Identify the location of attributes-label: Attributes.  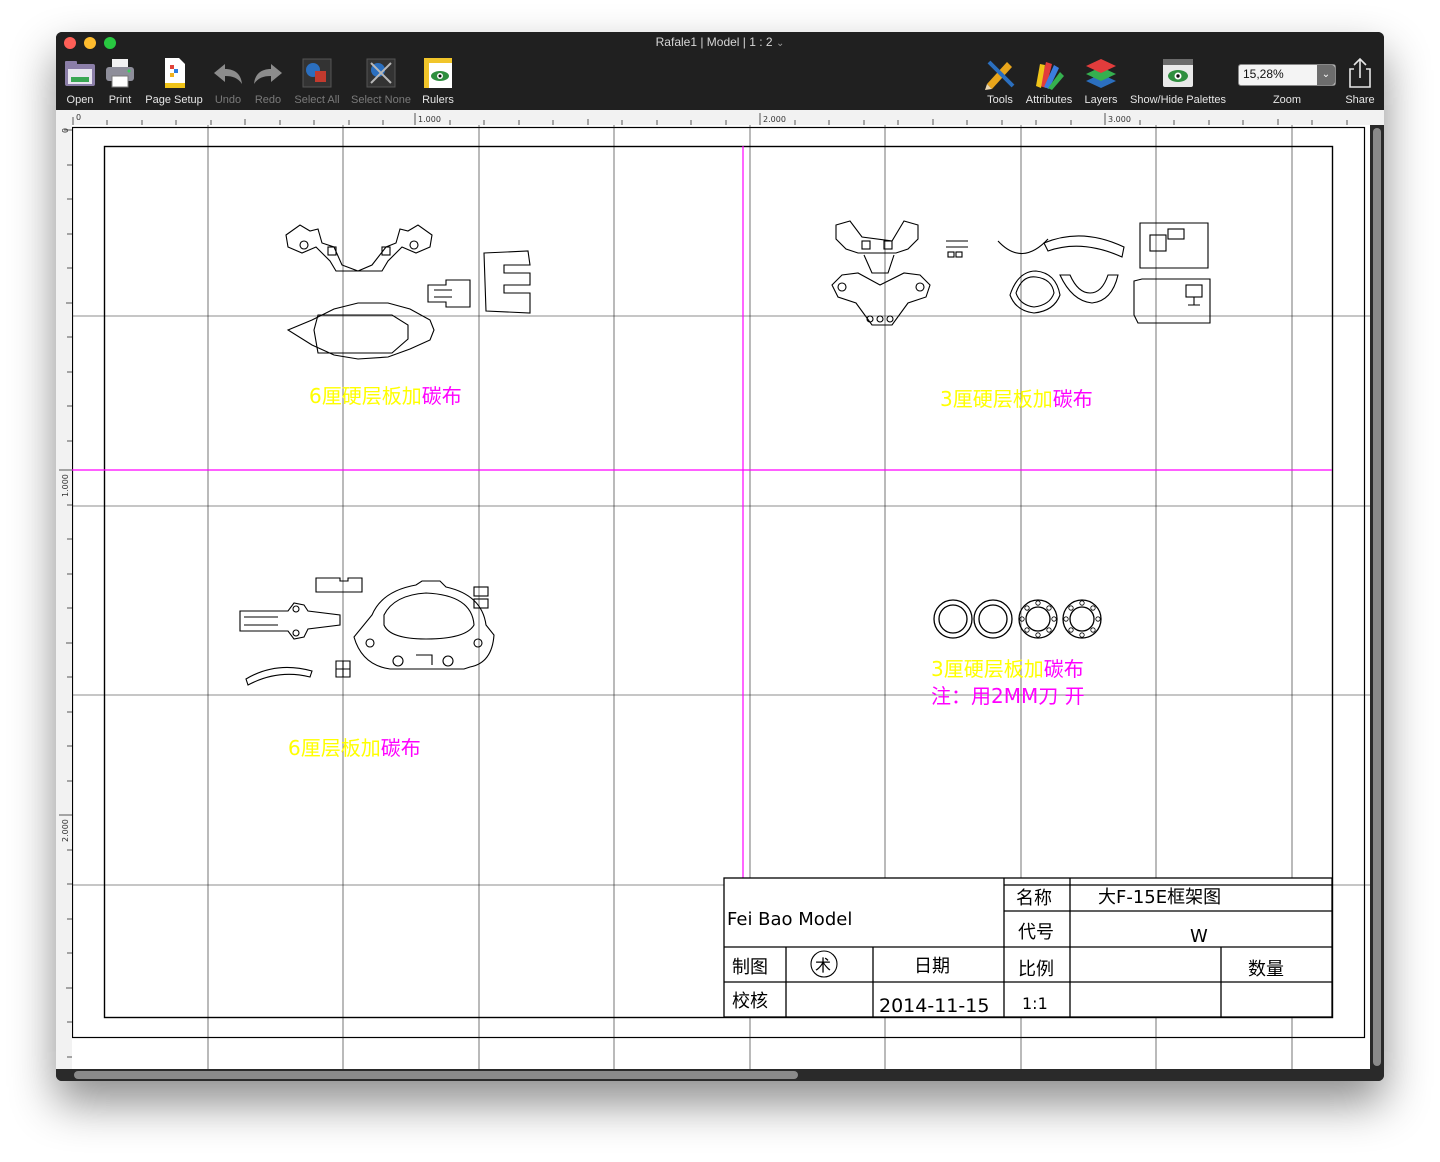
(1049, 100).